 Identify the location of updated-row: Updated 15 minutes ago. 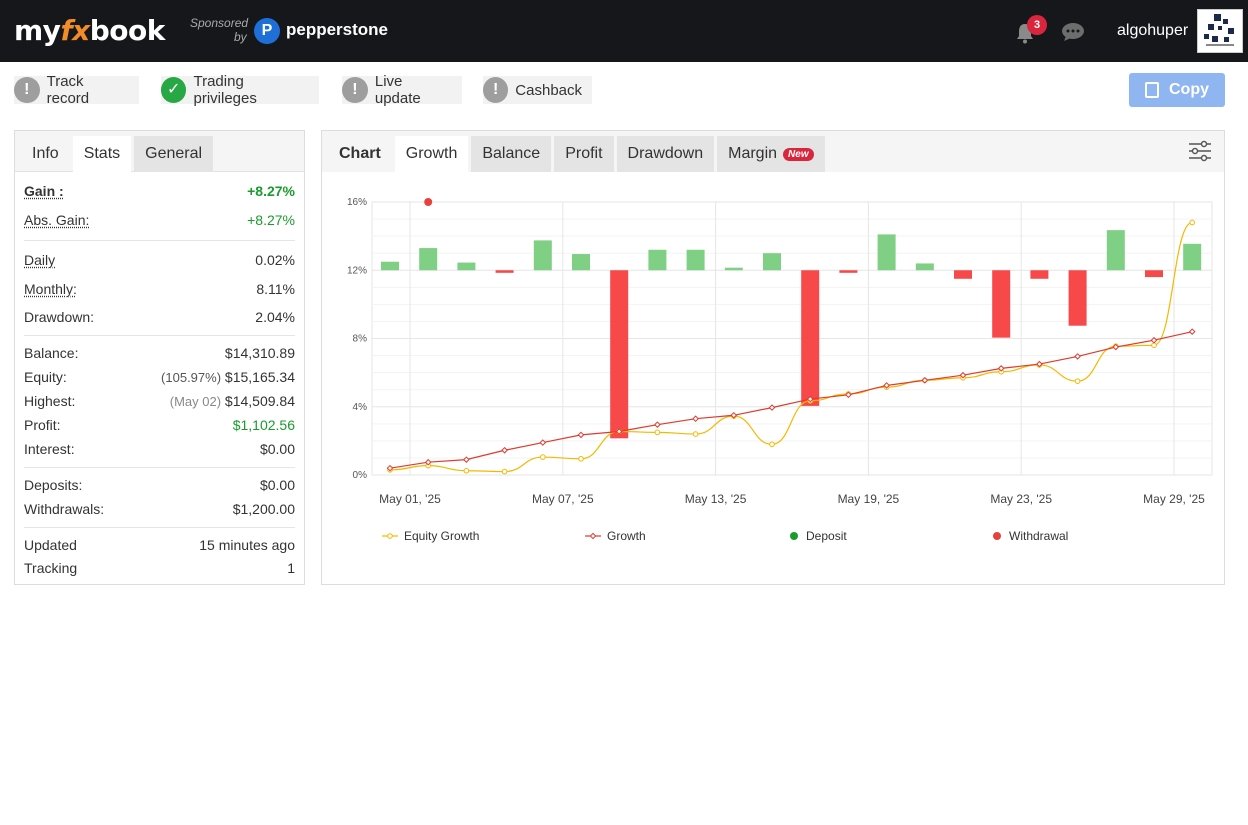
(159, 545).